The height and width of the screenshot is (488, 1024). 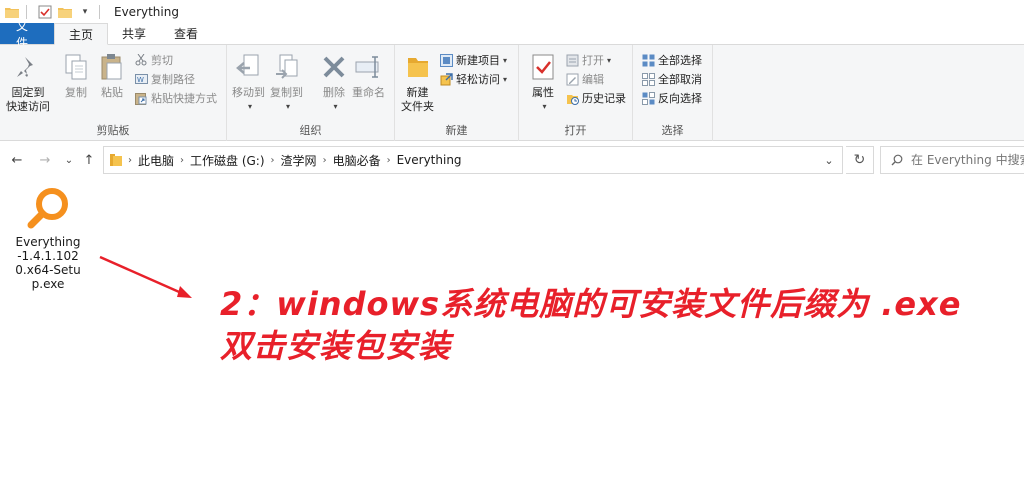 What do you see at coordinates (473, 60) in the screenshot?
I see `new-item-button: 新建项目 ▾` at bounding box center [473, 60].